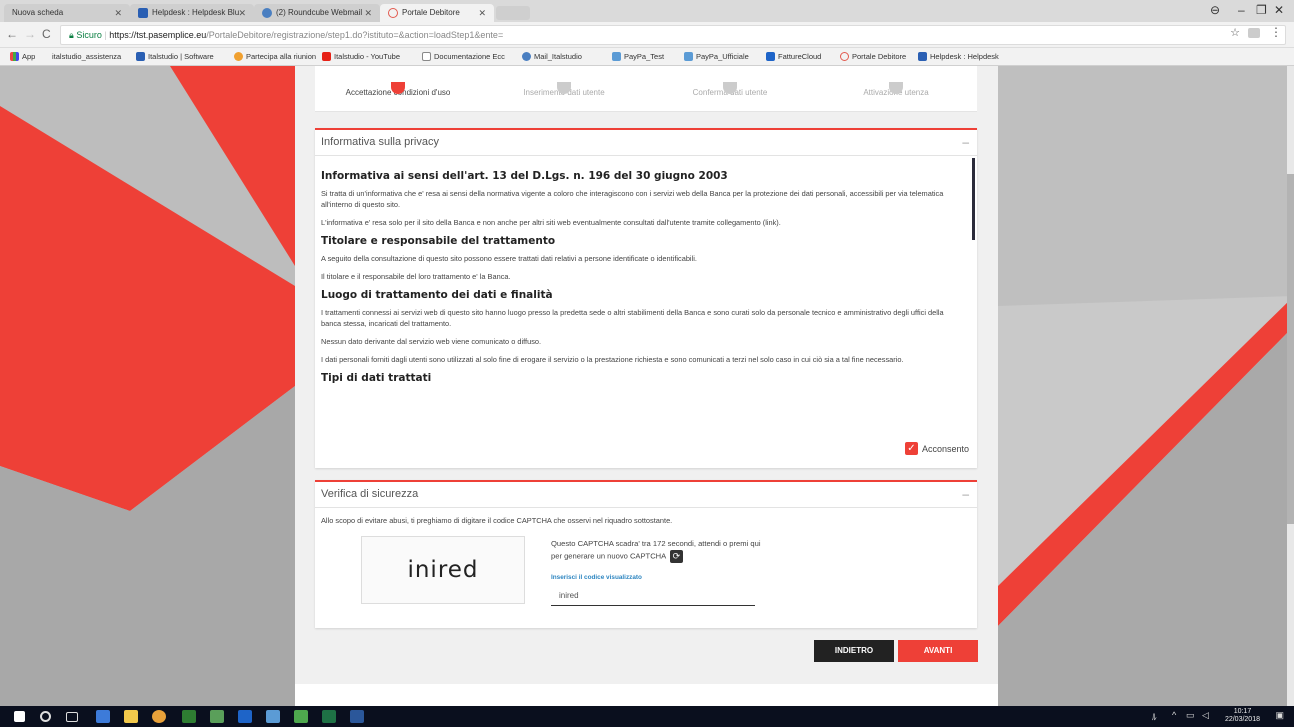 This screenshot has width=1294, height=727. I want to click on file-explorer-icon, so click(131, 716).